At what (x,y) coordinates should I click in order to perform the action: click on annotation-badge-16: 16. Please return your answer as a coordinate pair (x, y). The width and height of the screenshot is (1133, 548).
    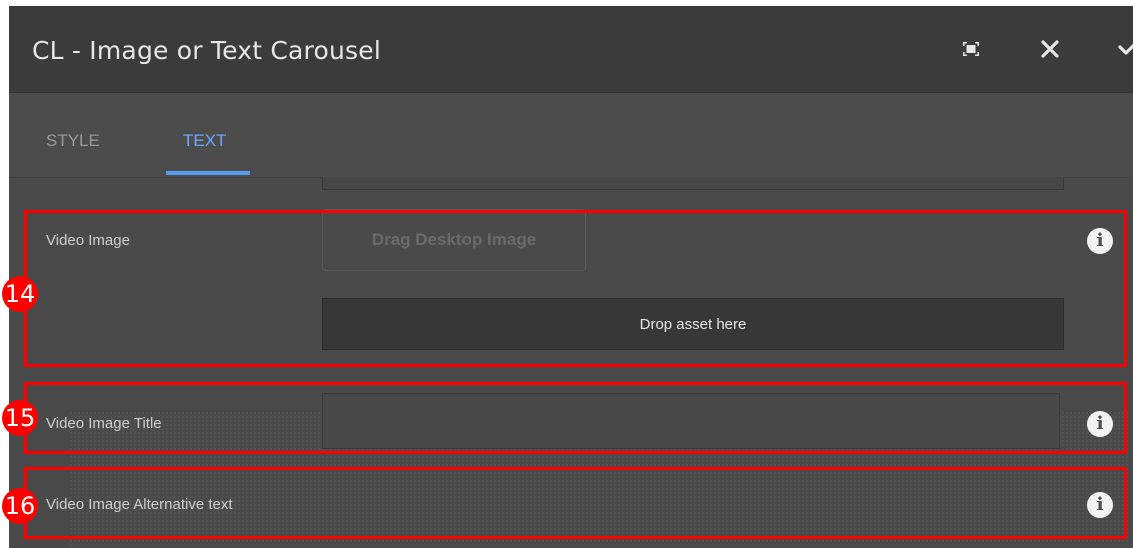
    Looking at the image, I should click on (20, 506).